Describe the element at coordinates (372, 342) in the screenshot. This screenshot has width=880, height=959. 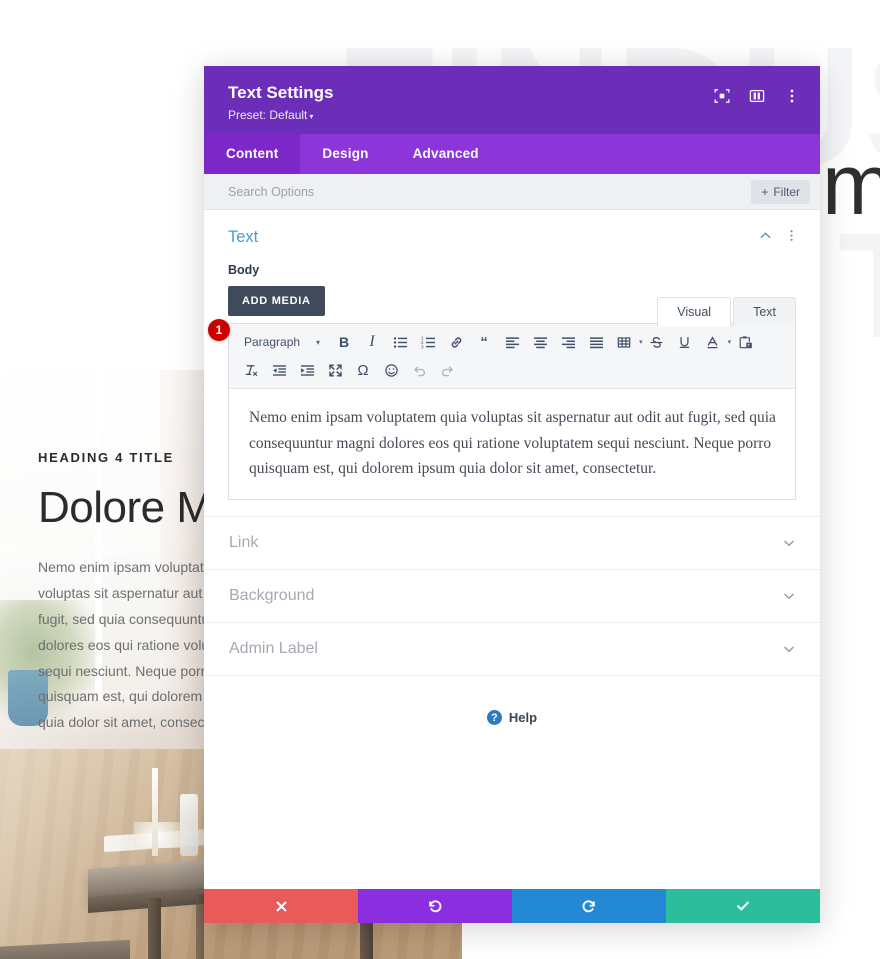
I see `italic-icon: I` at that location.